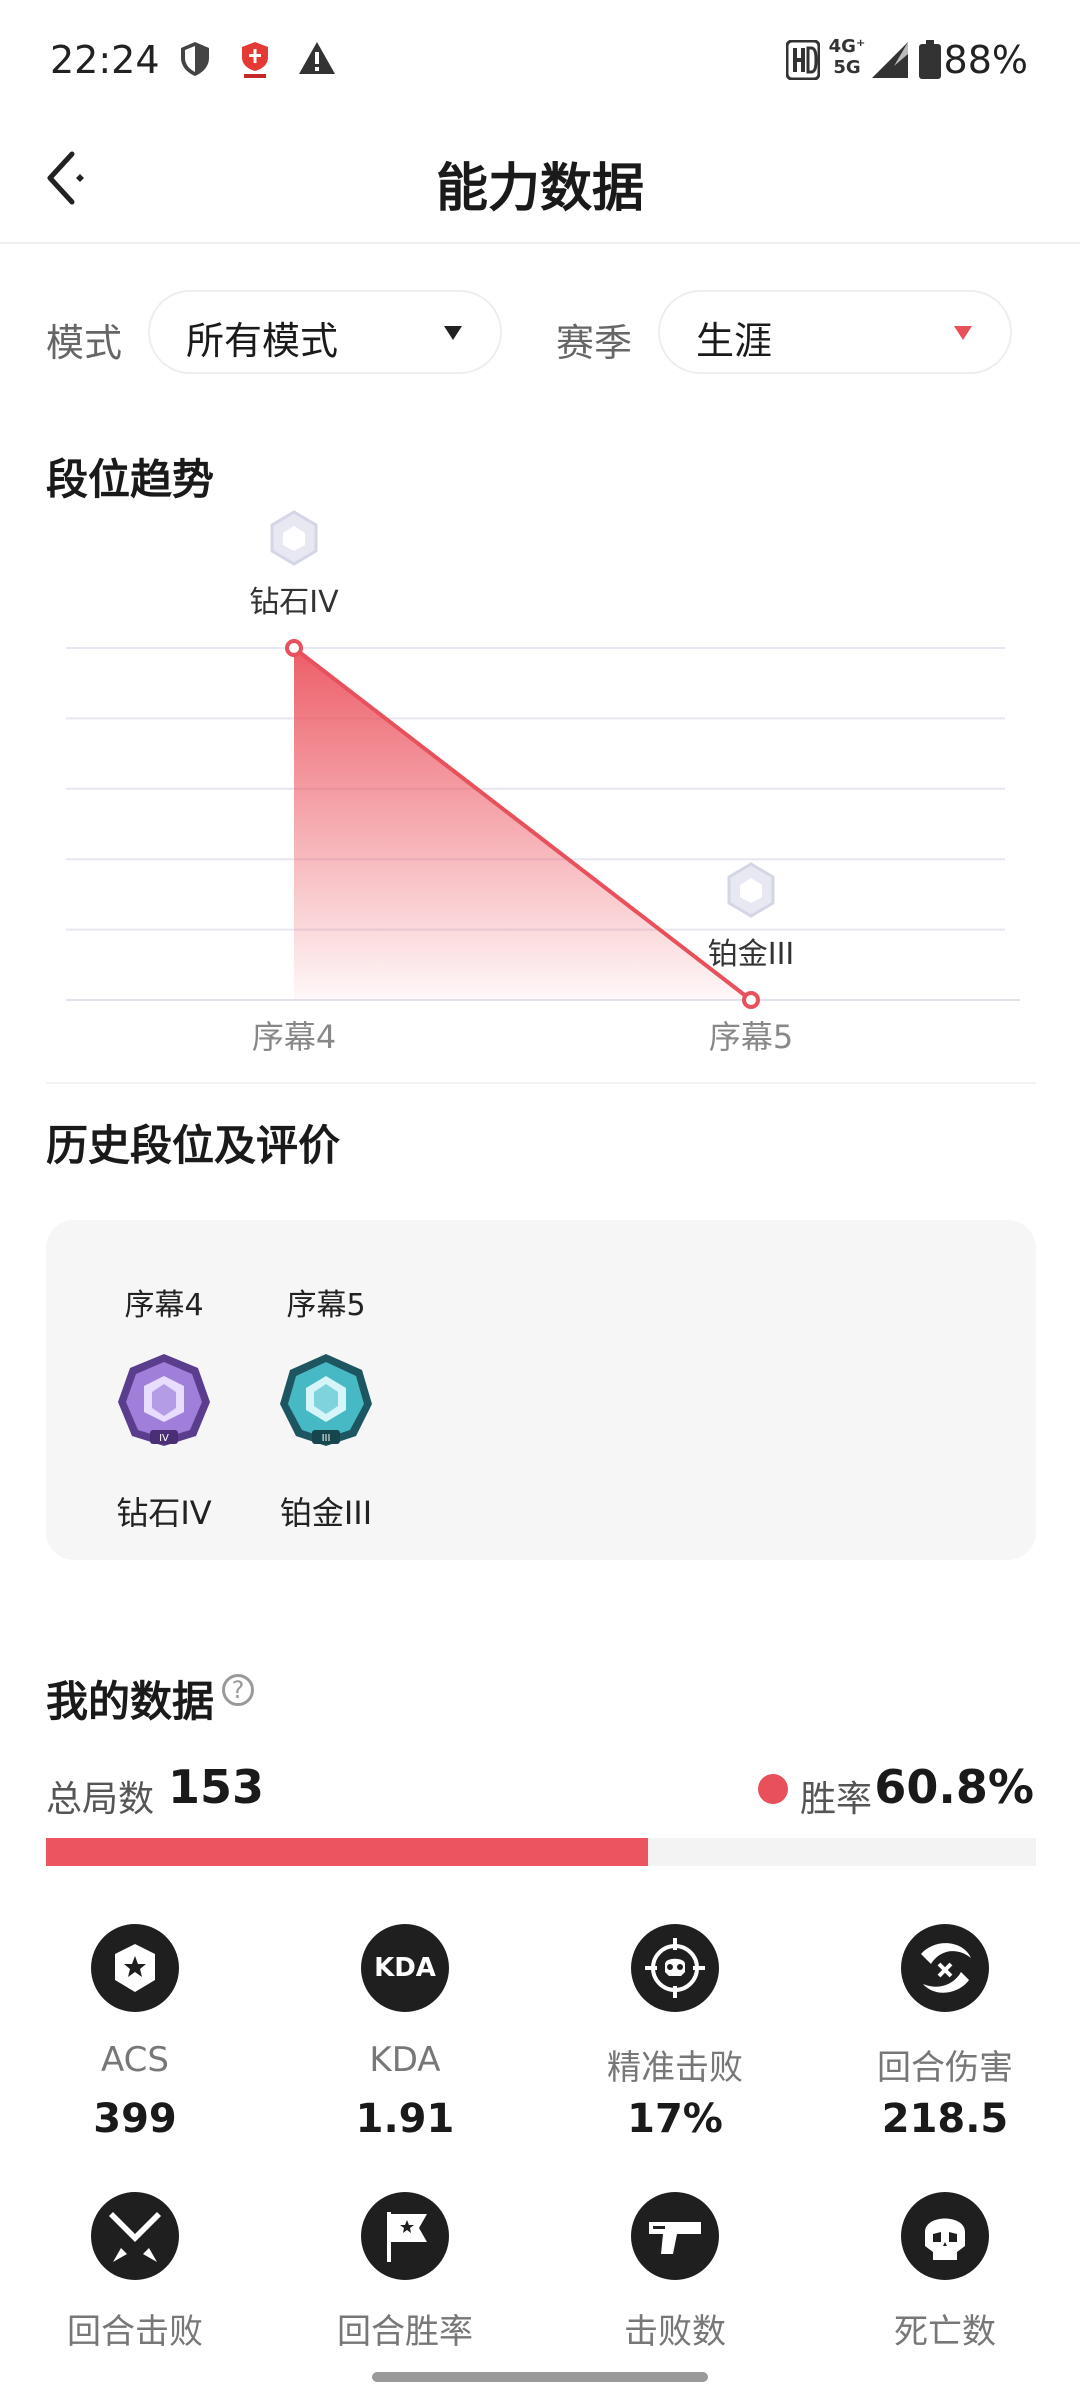 This screenshot has height=2400, width=1080. What do you see at coordinates (836, 1799) in the screenshot?
I see `win-rate-label: 胜率` at bounding box center [836, 1799].